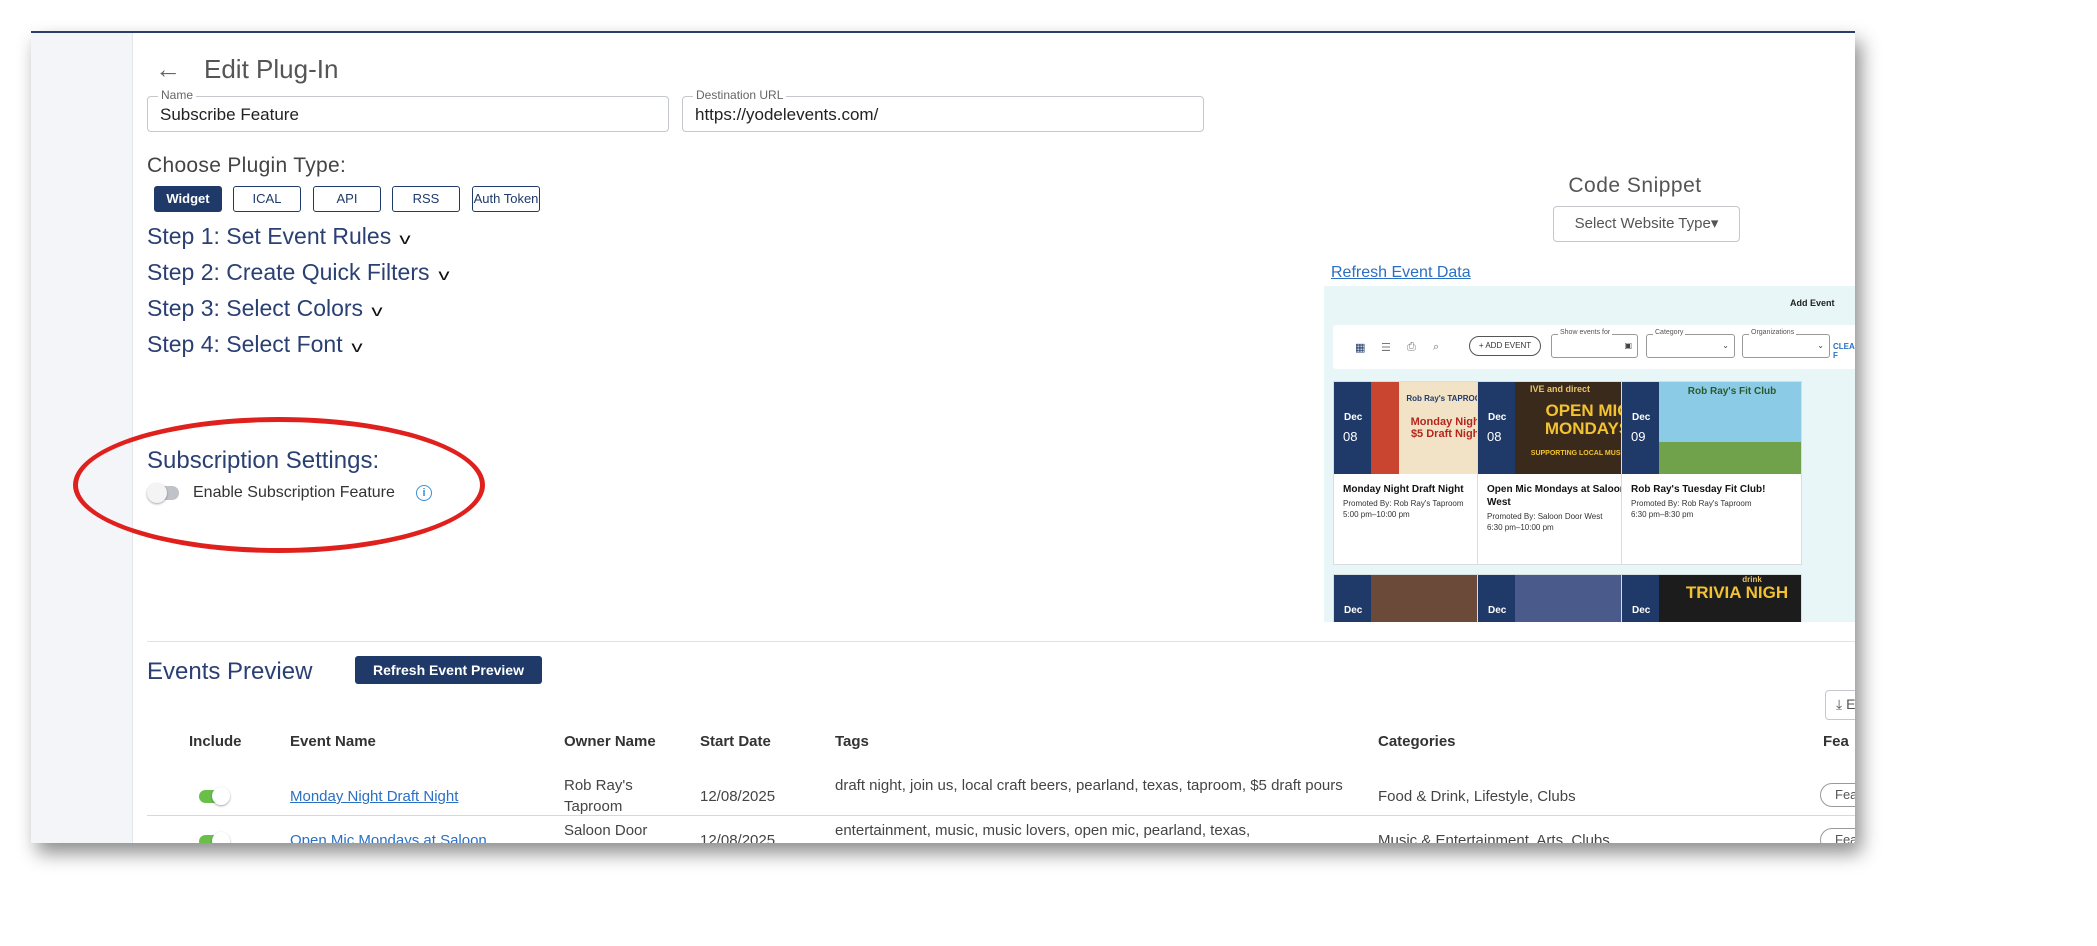  I want to click on code-snippet-title: Code Snippet, so click(1635, 185).